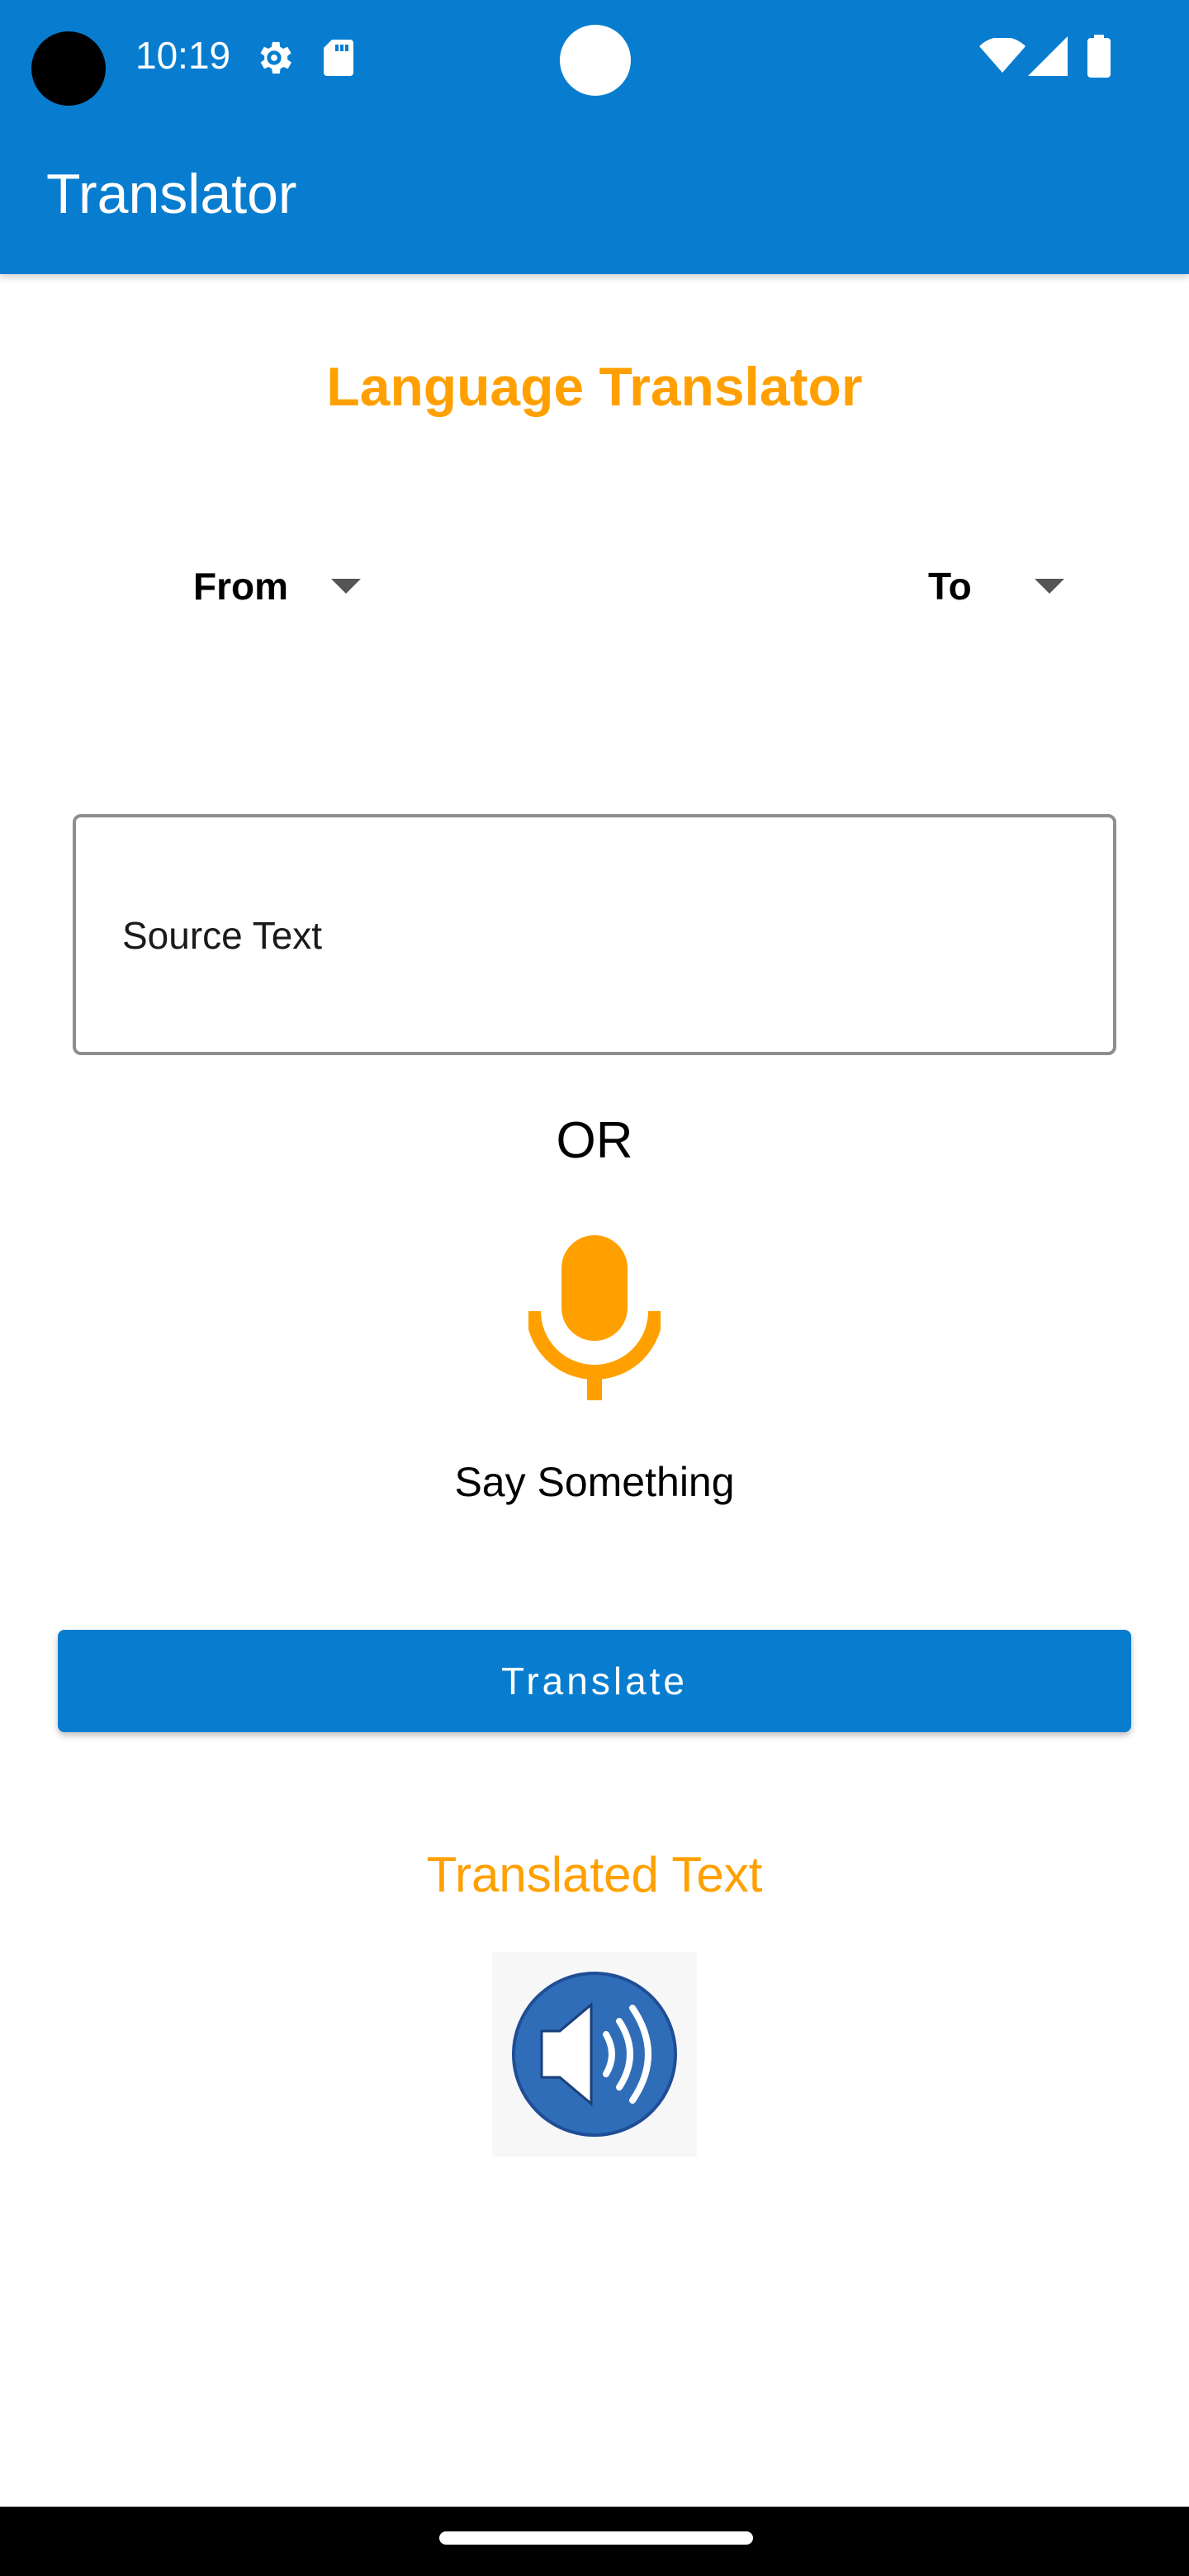  Describe the element at coordinates (68, 68) in the screenshot. I see `camera-cutout` at that location.